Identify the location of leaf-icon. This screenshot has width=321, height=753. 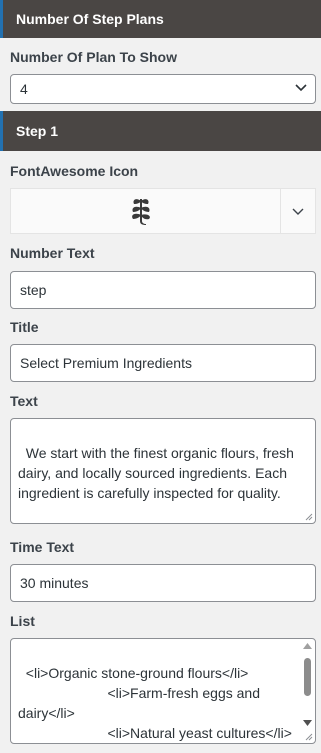
(141, 212).